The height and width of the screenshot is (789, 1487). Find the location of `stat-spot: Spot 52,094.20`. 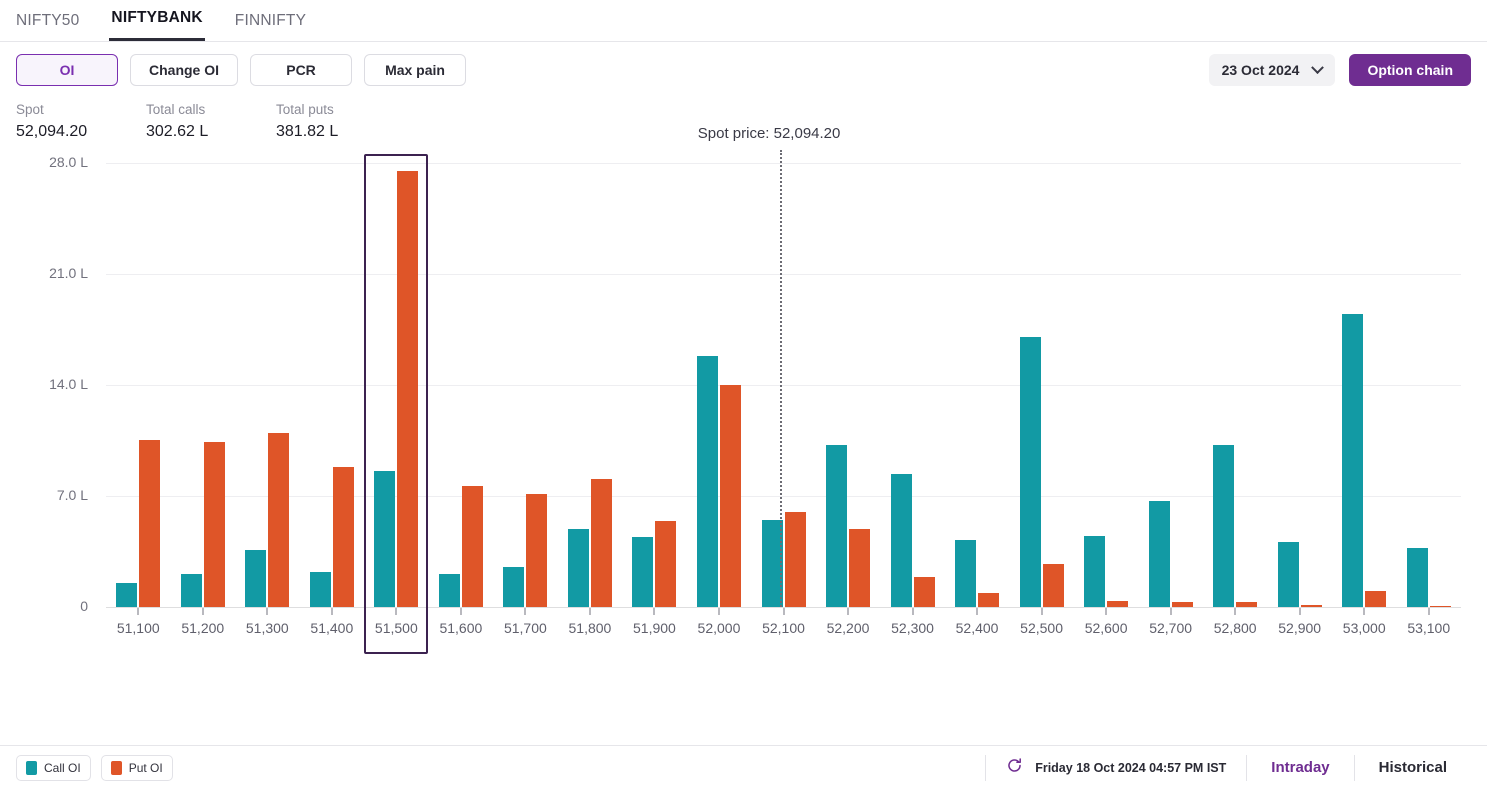

stat-spot: Spot 52,094.20 is located at coordinates (81, 122).